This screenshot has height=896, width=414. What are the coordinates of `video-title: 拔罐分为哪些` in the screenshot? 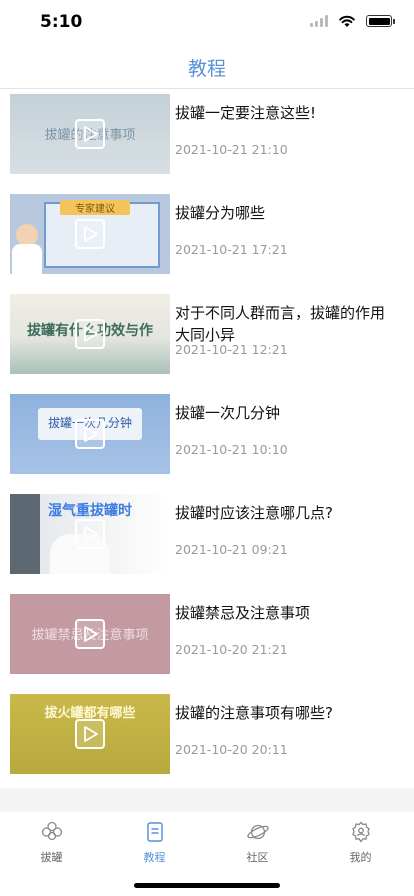 It's located at (220, 213).